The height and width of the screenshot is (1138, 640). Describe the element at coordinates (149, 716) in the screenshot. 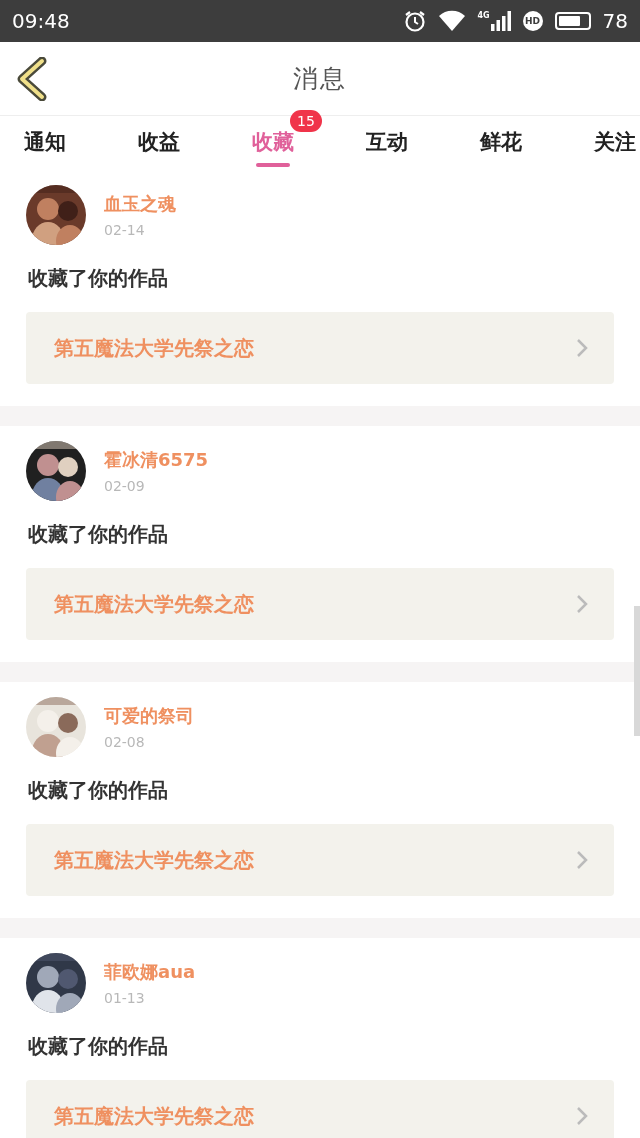

I see `user-name: 可爱的祭司` at that location.